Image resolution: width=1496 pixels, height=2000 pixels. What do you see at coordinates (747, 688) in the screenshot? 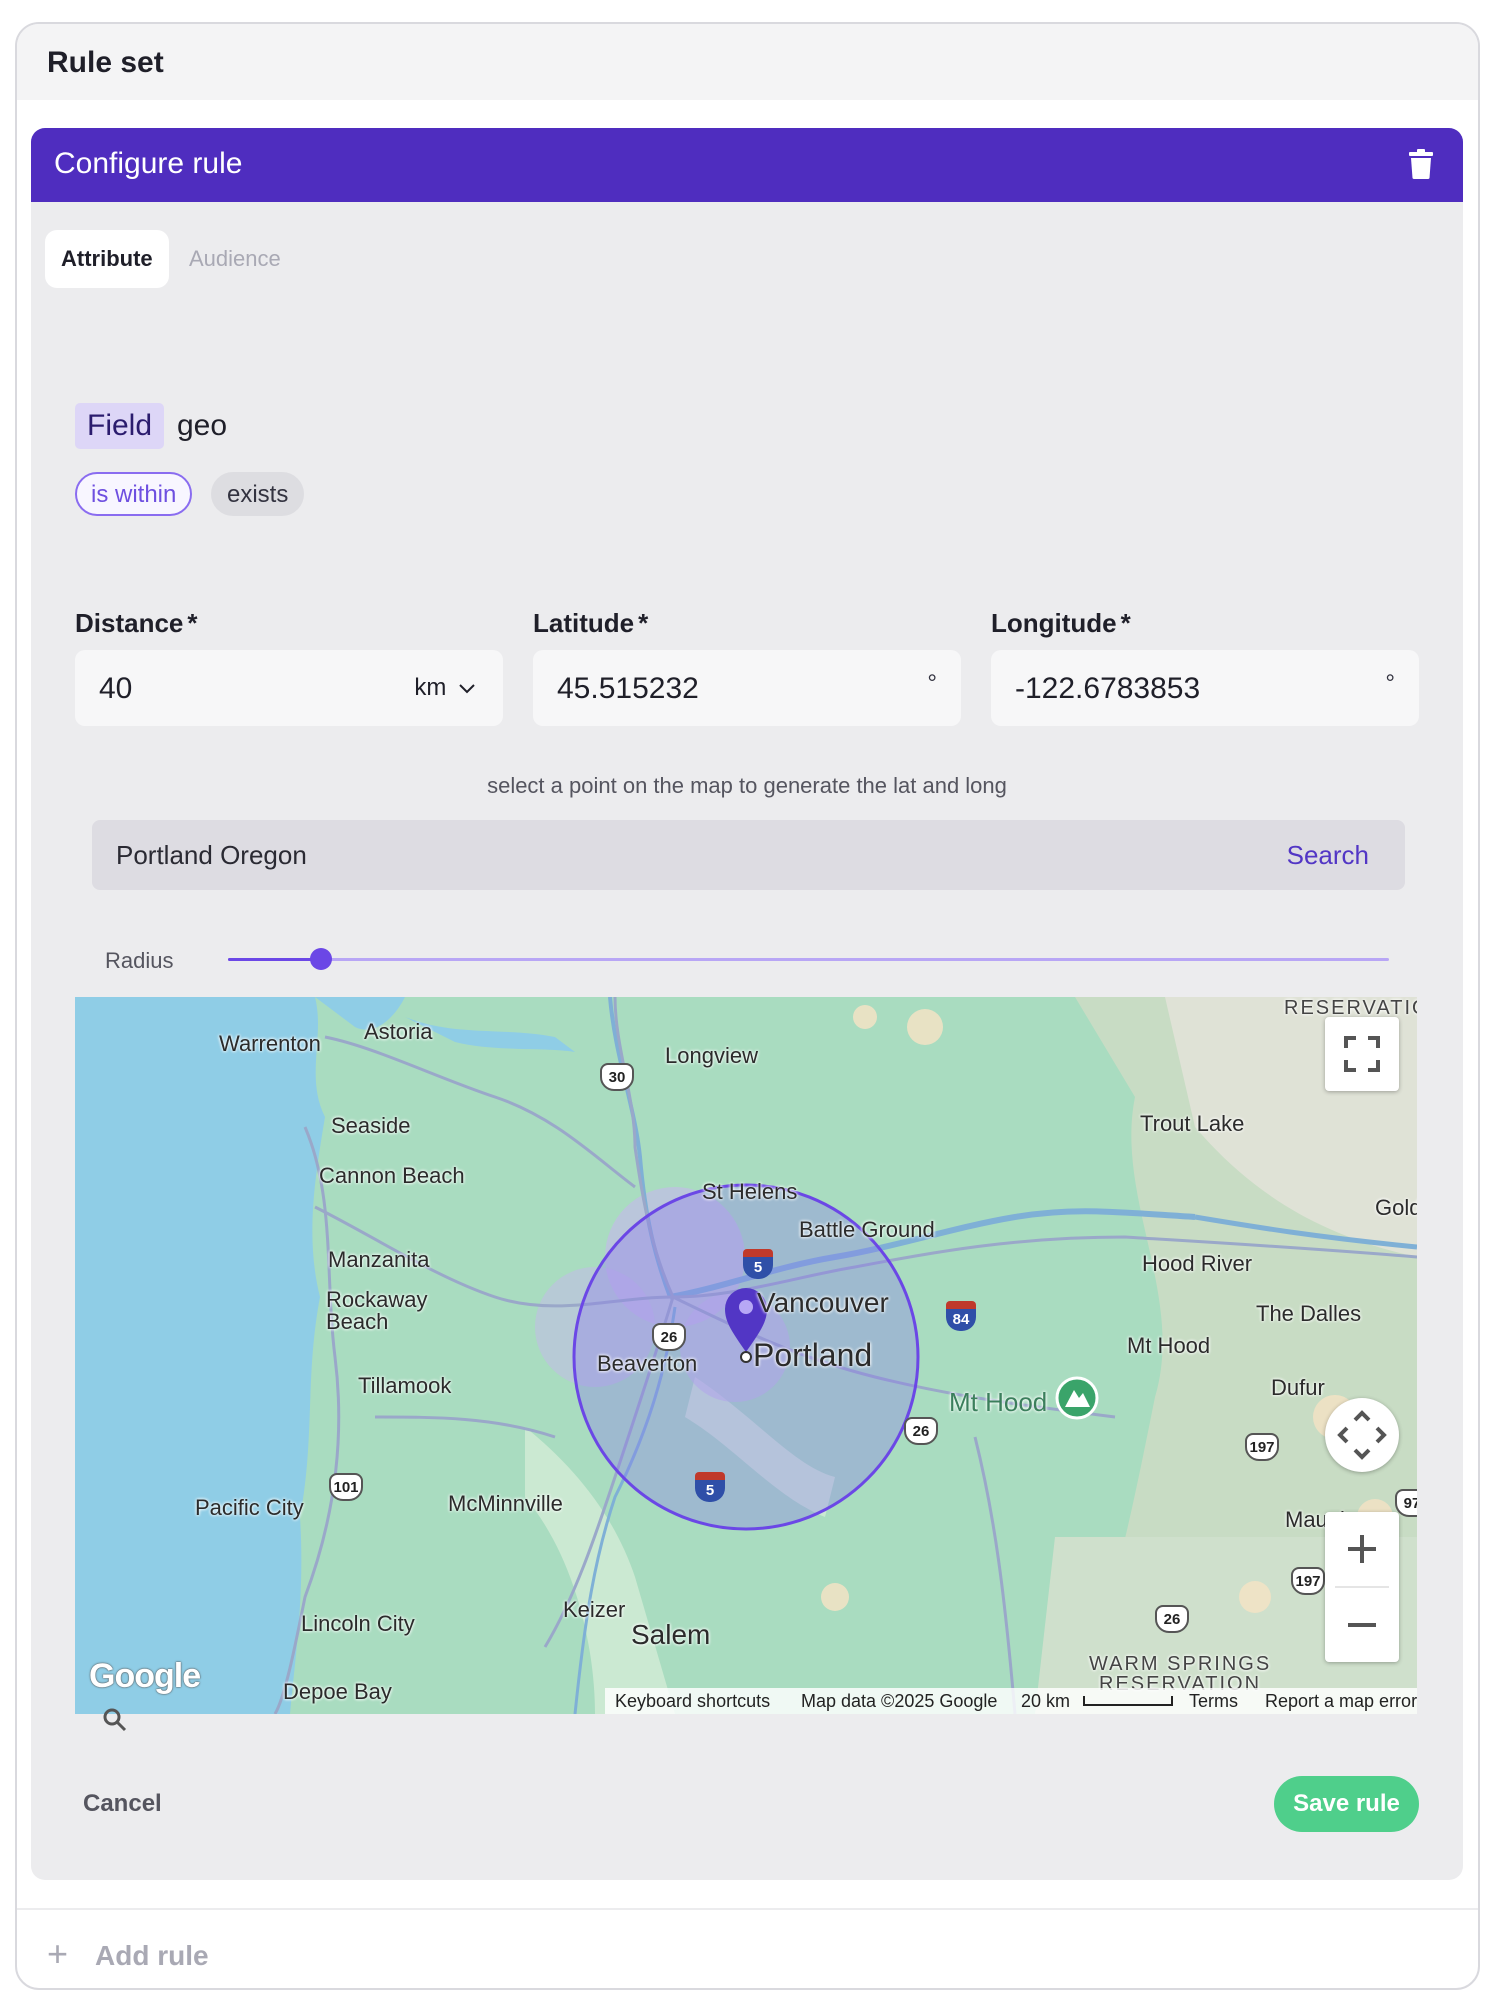
I see `latitude-field: 45.515232 °` at bounding box center [747, 688].